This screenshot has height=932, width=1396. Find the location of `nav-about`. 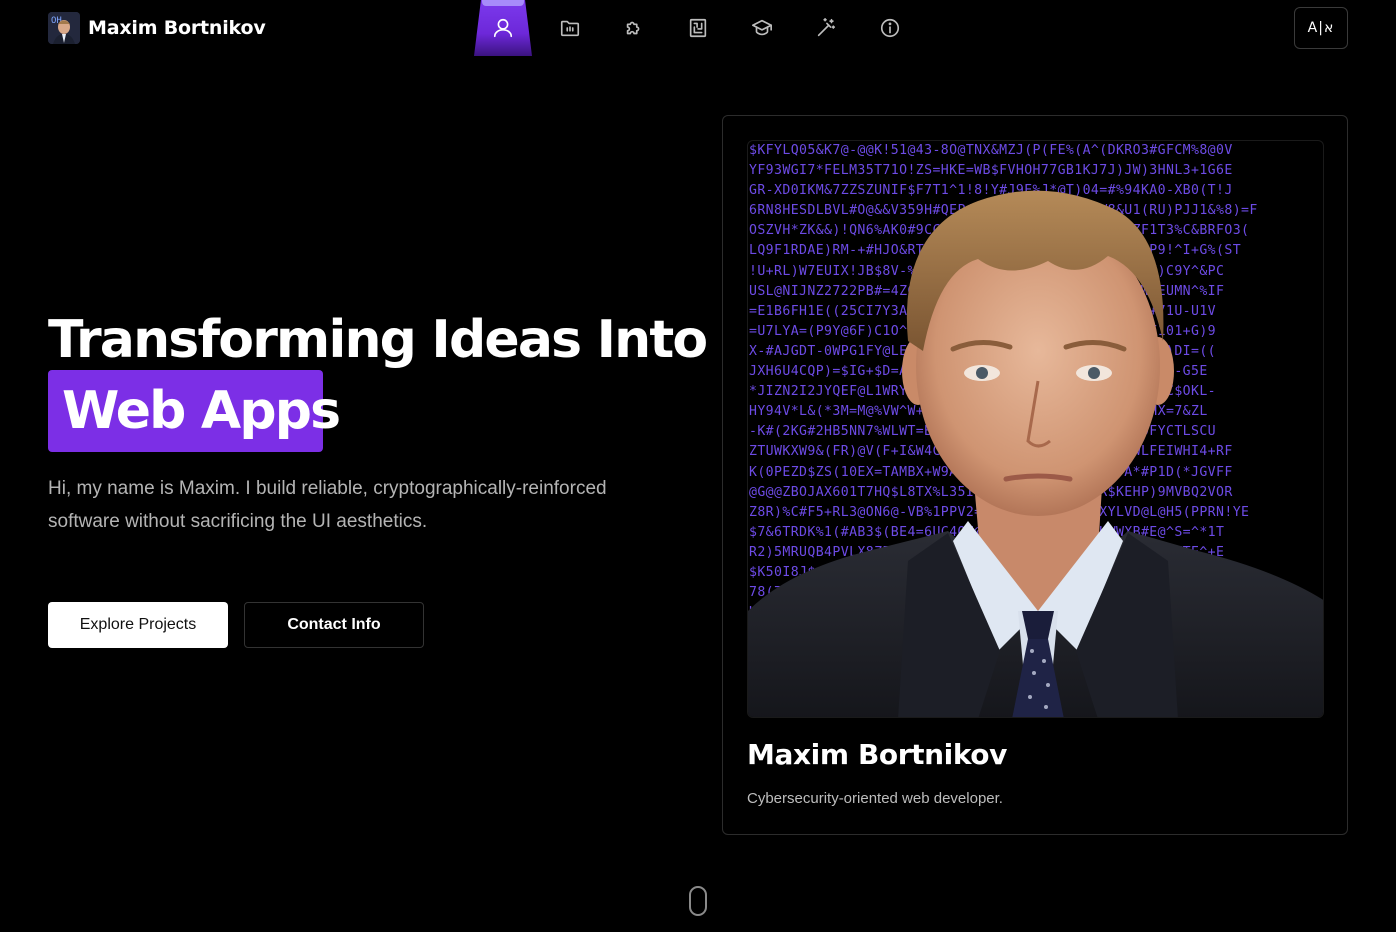

nav-about is located at coordinates (503, 28).